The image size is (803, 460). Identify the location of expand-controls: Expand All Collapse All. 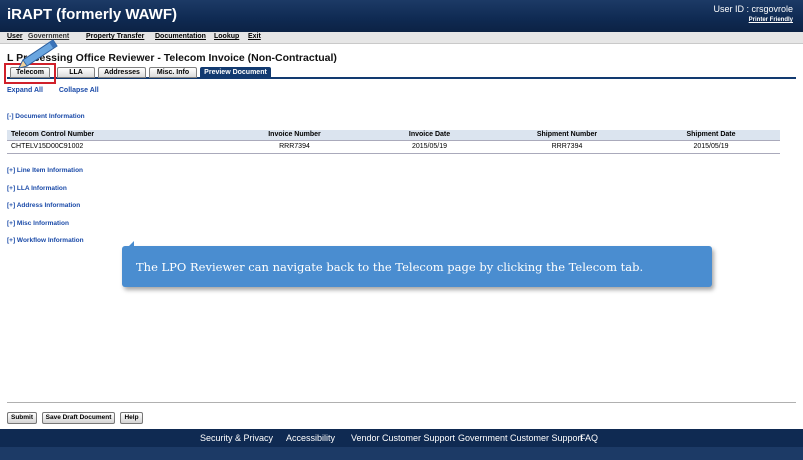
(60, 90).